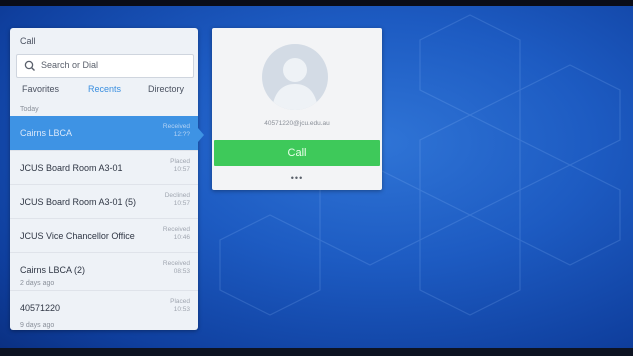 The height and width of the screenshot is (356, 633). Describe the element at coordinates (181, 134) in the screenshot. I see `call-time: 12:??` at that location.